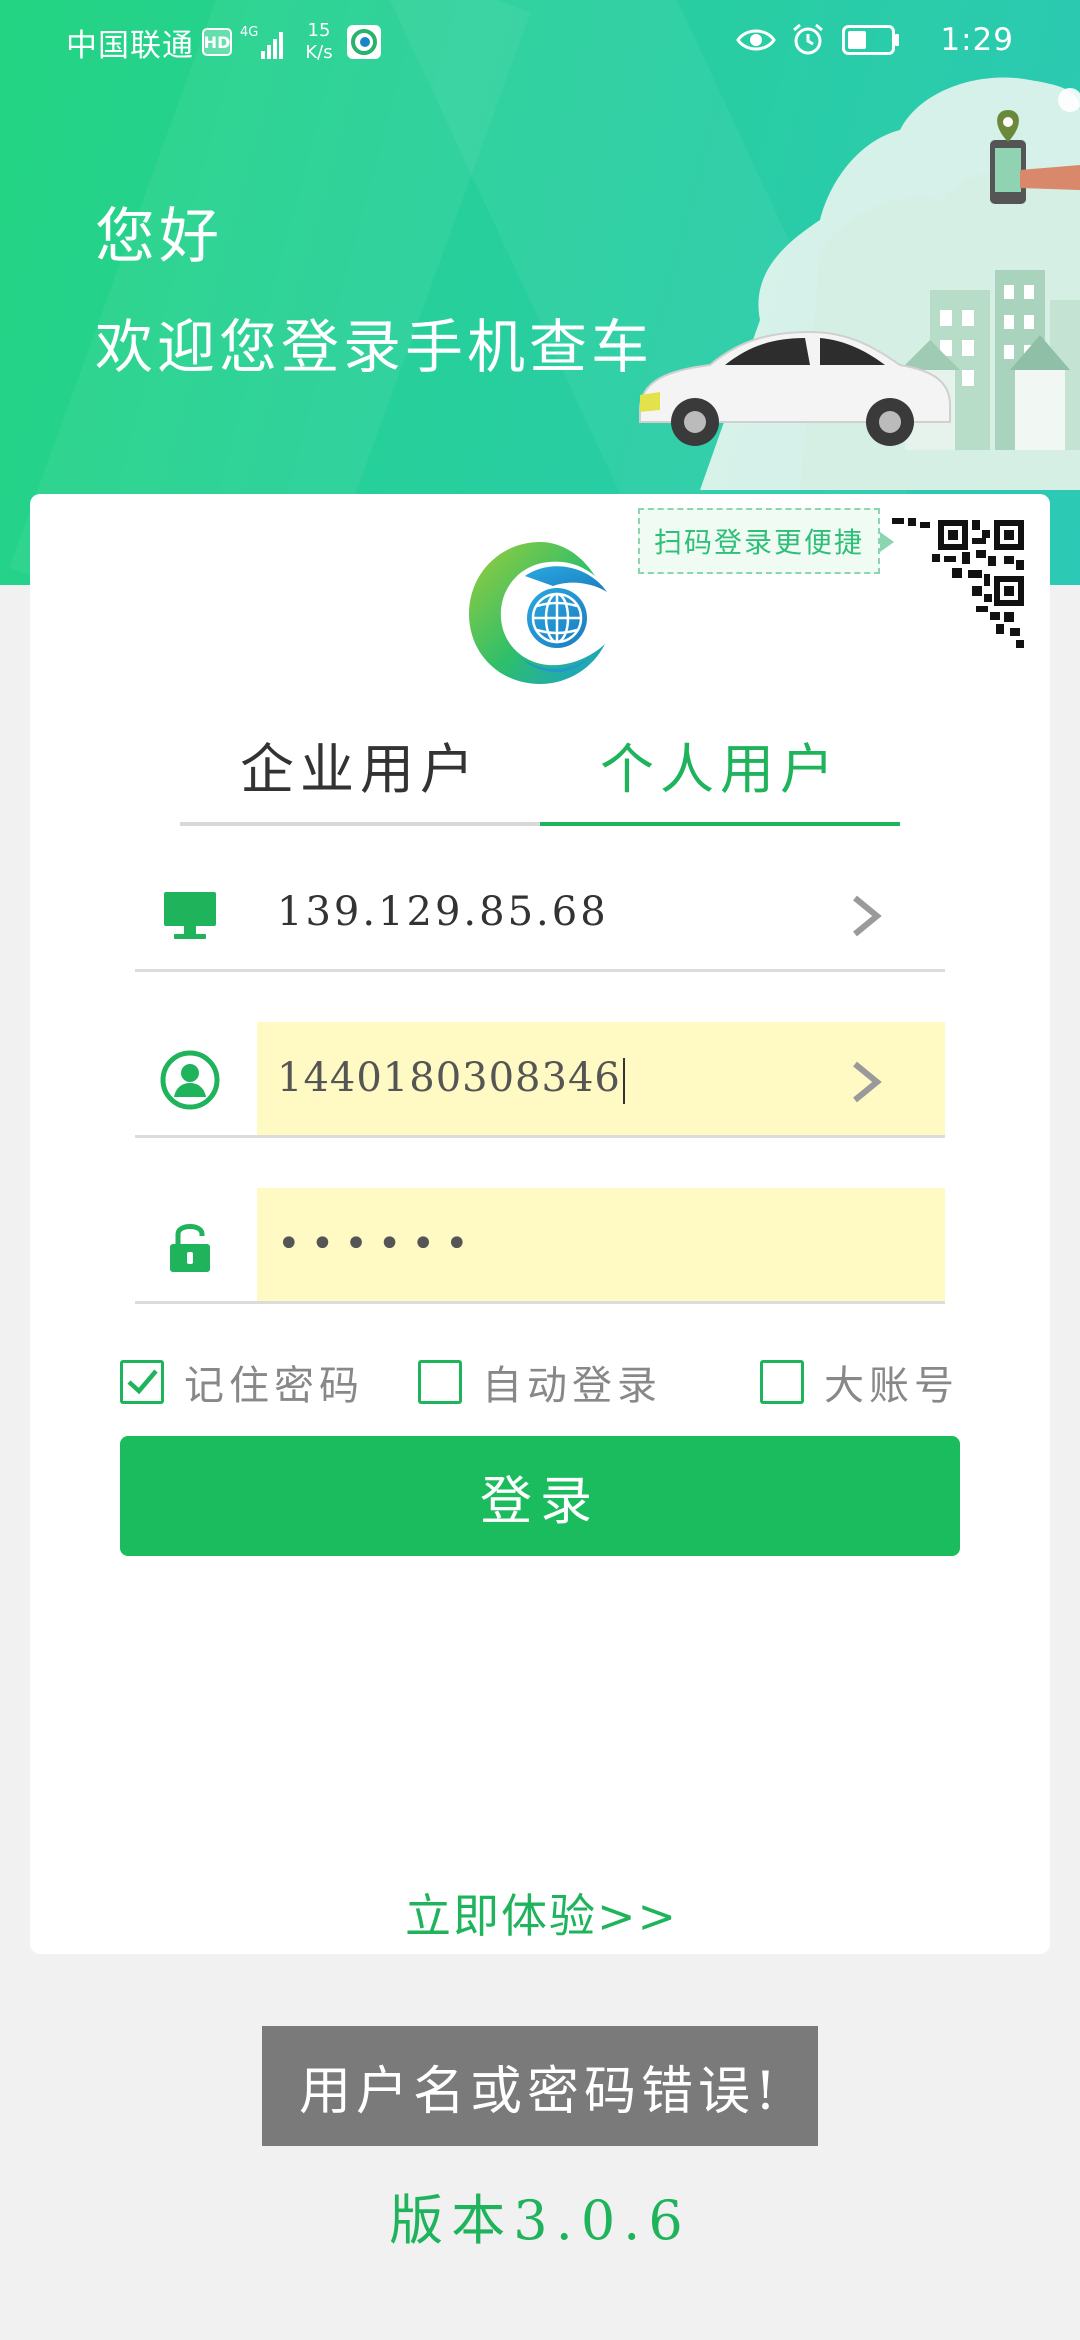  Describe the element at coordinates (960, 584) in the screenshot. I see `qr-code-icon` at that location.